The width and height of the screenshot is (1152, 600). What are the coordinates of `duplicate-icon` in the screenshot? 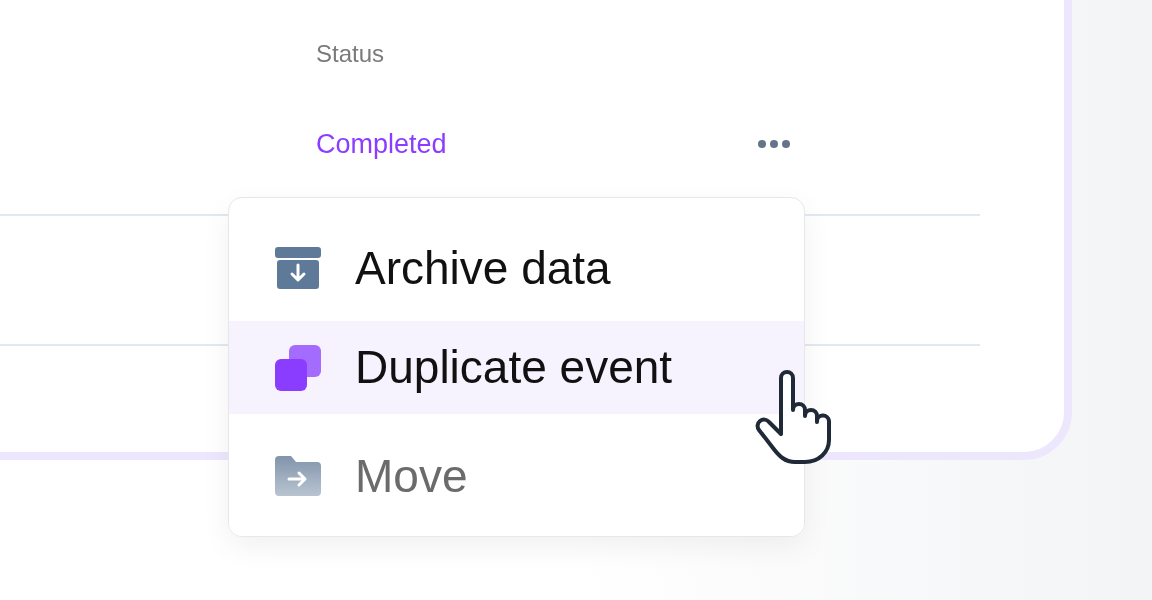 It's located at (298, 367).